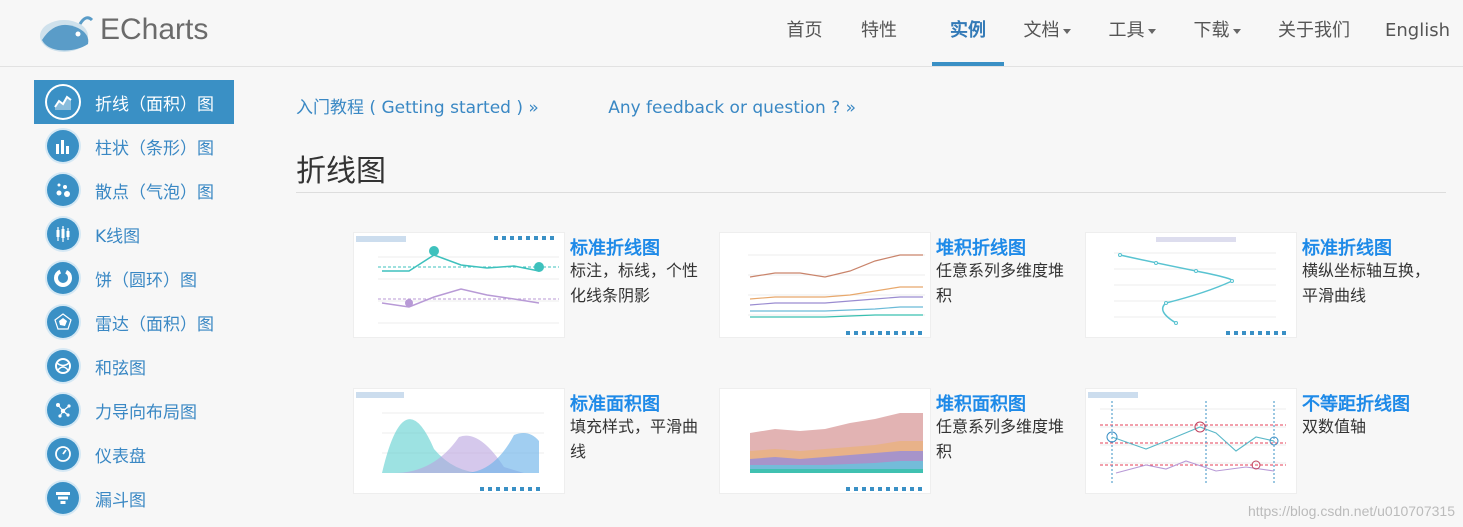  What do you see at coordinates (63, 498) in the screenshot?
I see `funnel-chart-icon` at bounding box center [63, 498].